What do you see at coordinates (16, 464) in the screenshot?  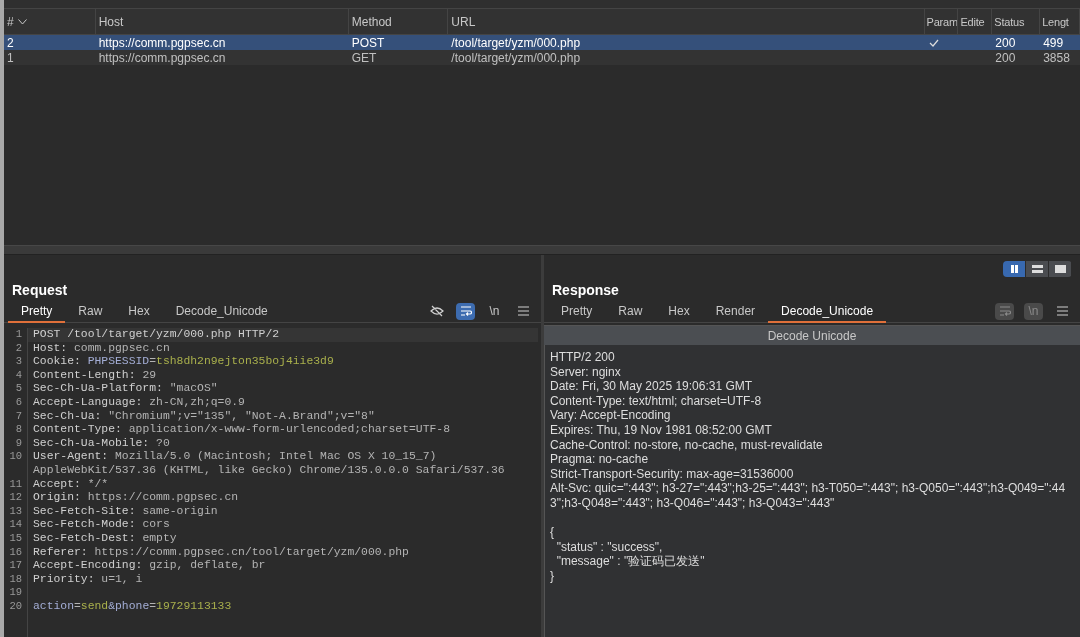 I see `line-number: 10` at bounding box center [16, 464].